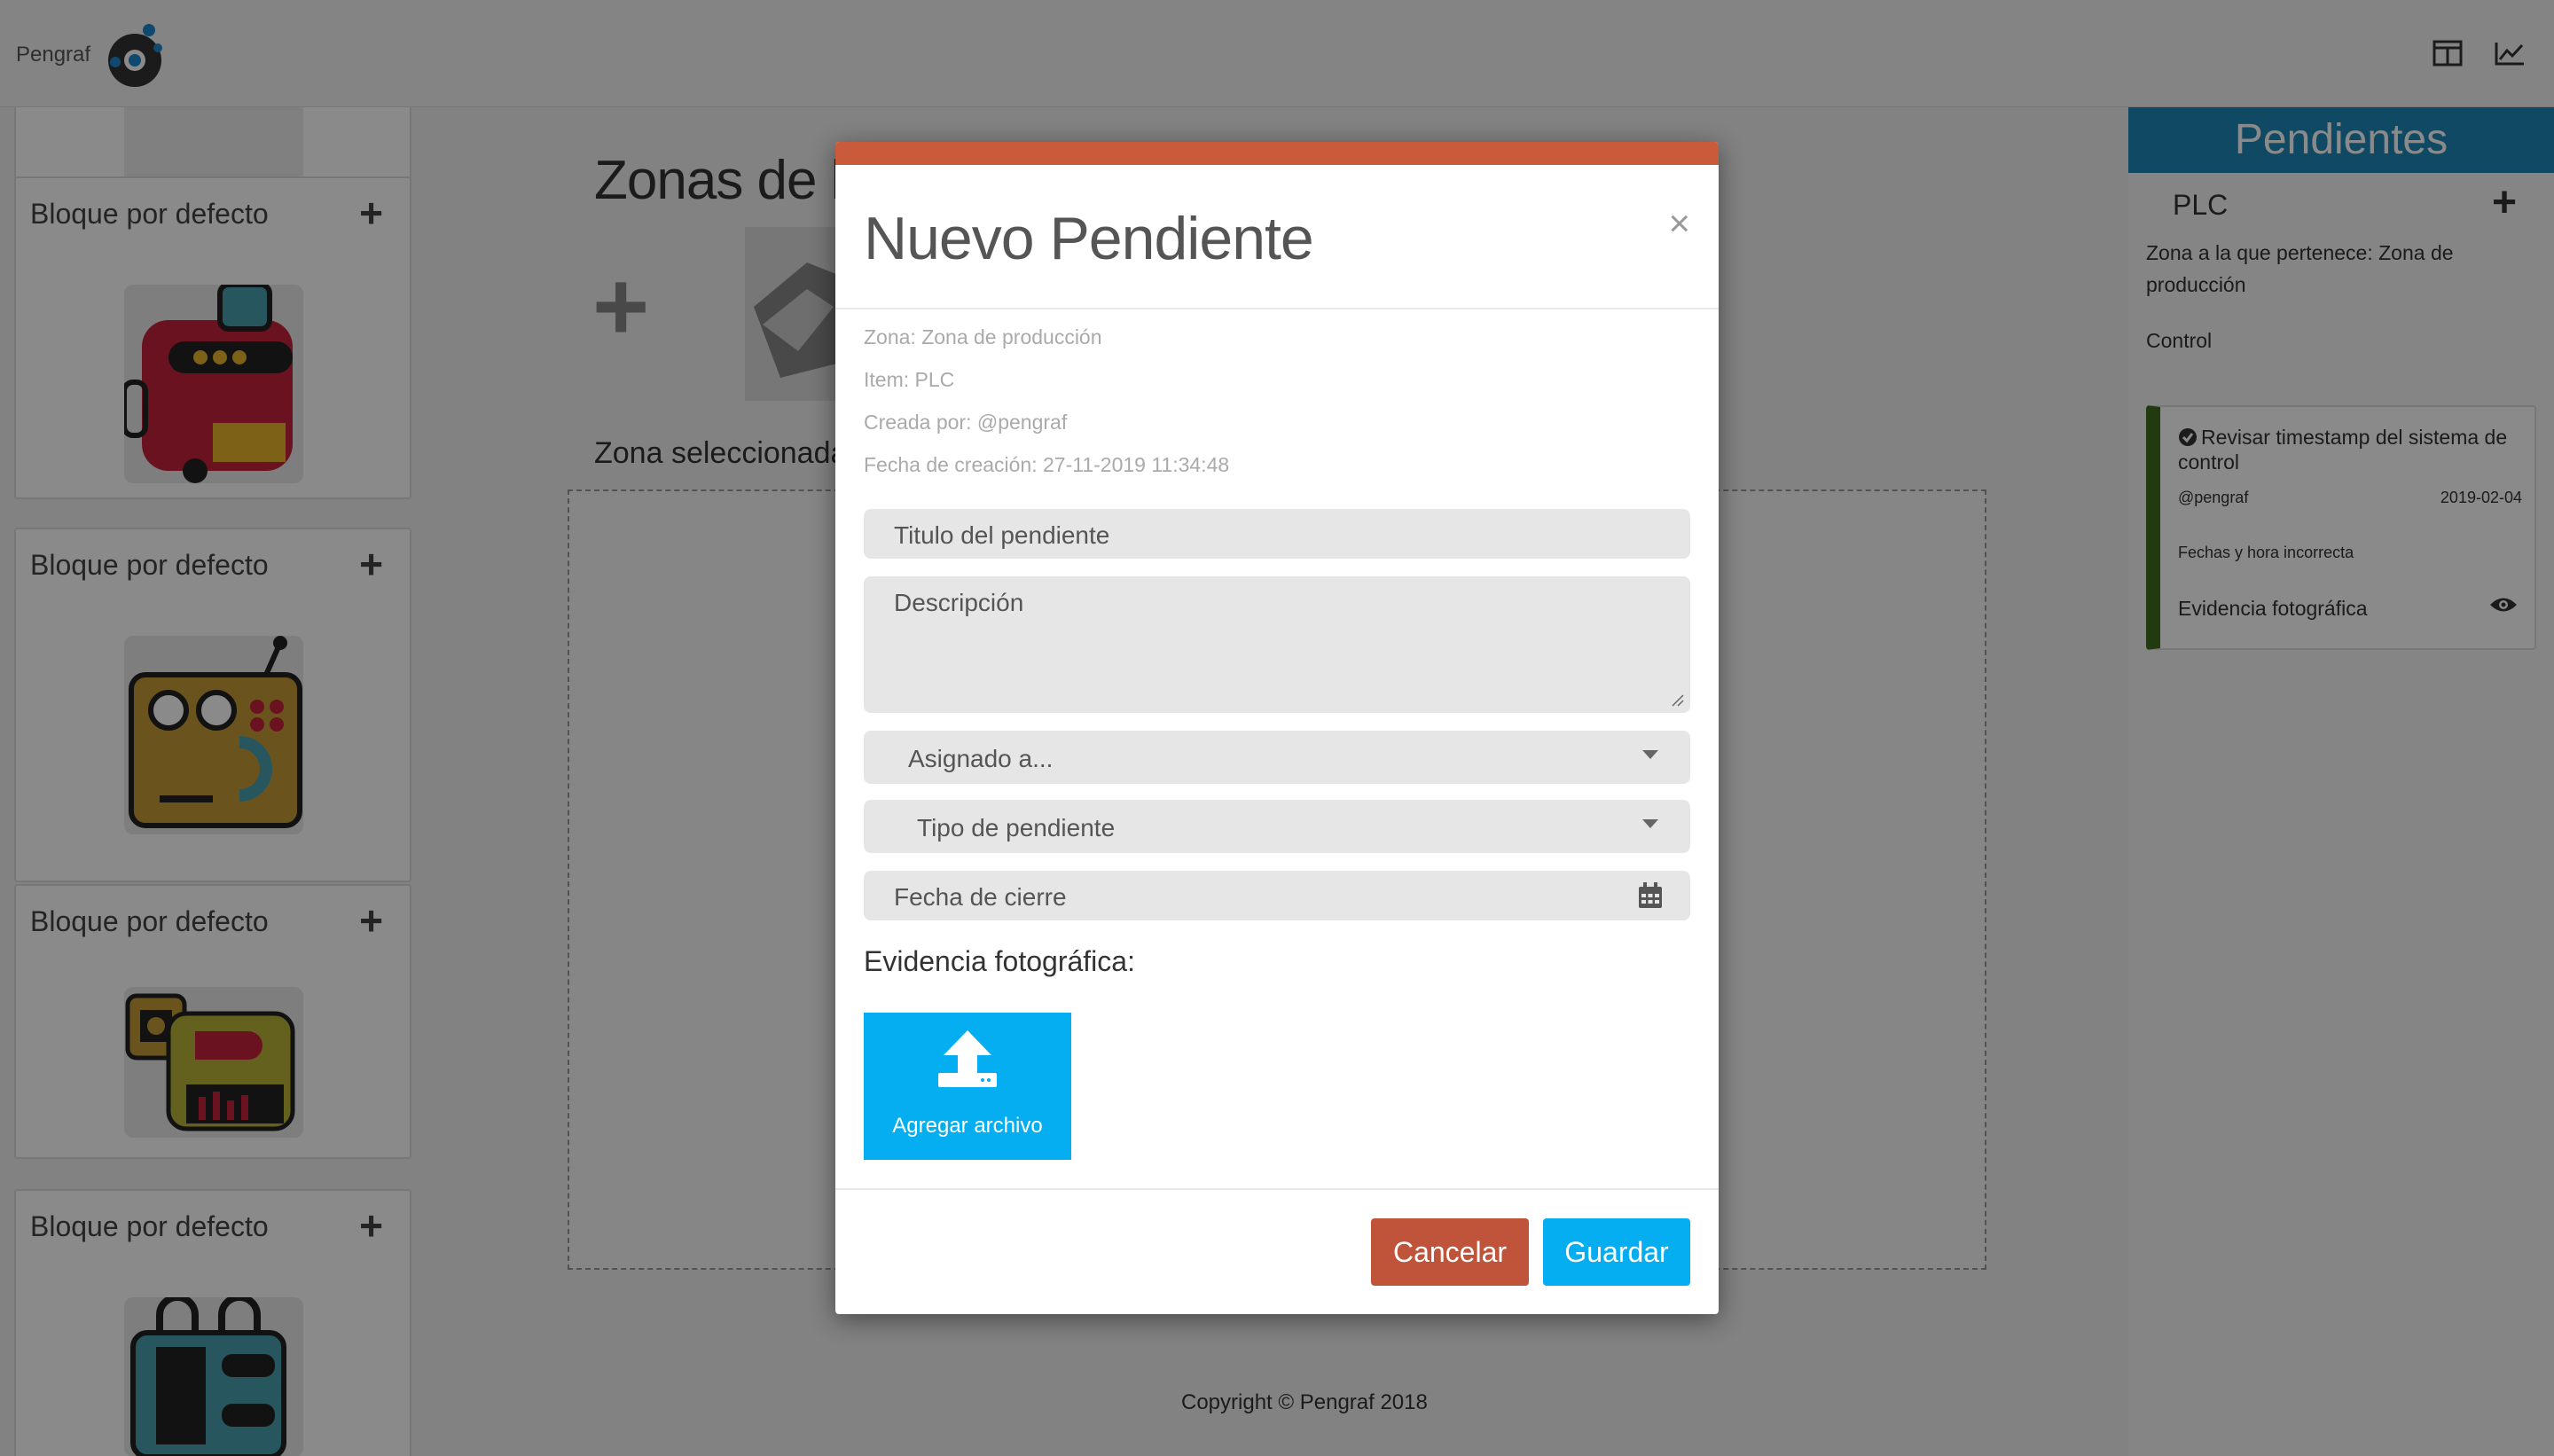 This screenshot has height=1456, width=2554. What do you see at coordinates (1616, 1252) in the screenshot?
I see `save-button: Guardar` at bounding box center [1616, 1252].